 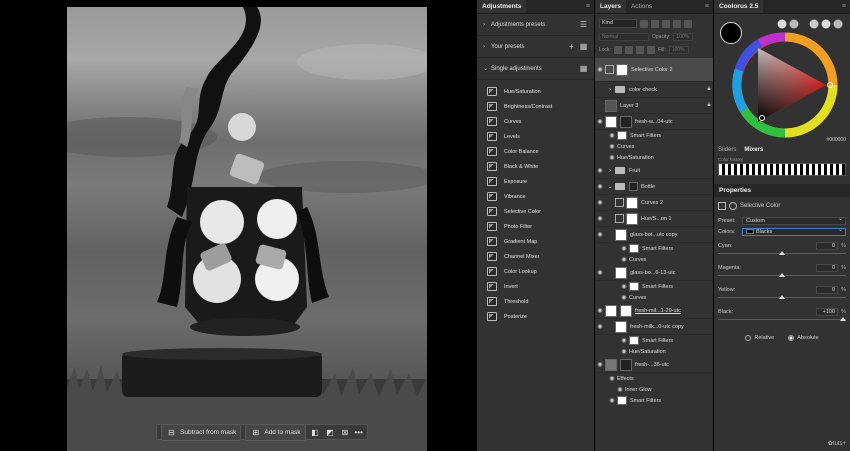 What do you see at coordinates (275, 432) in the screenshot?
I see `add-to-mask-button: ⊞ Add to mask` at bounding box center [275, 432].